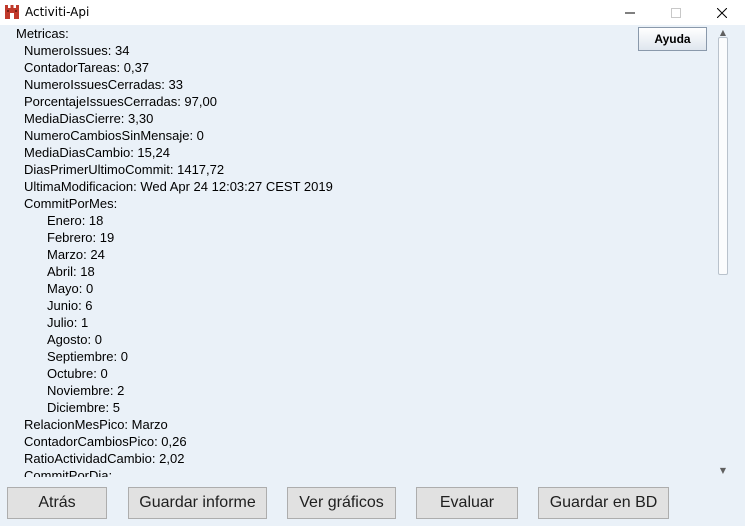  I want to click on close-icon, so click(722, 12).